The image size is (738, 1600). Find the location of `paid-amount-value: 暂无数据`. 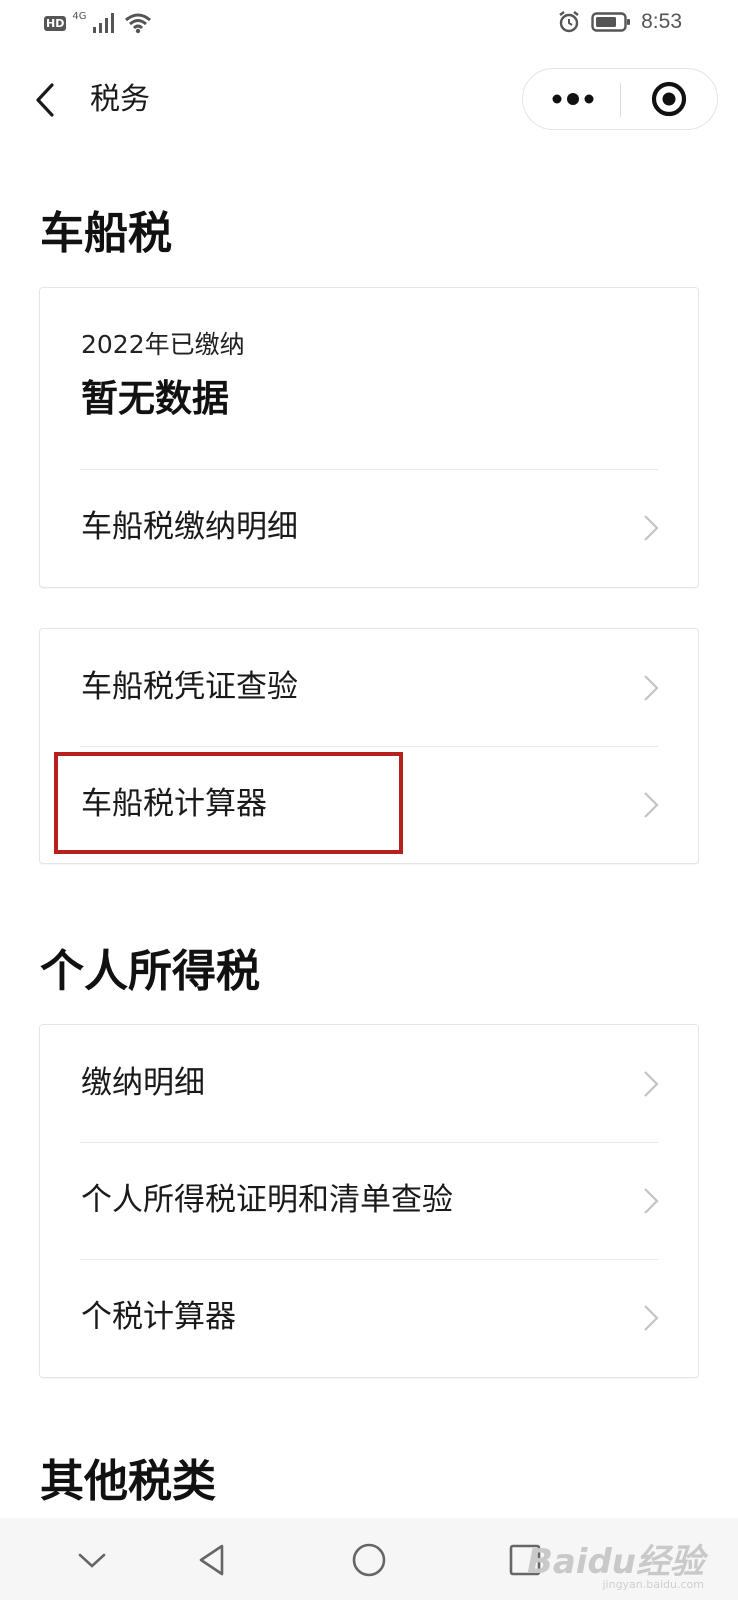

paid-amount-value: 暂无数据 is located at coordinates (155, 398).